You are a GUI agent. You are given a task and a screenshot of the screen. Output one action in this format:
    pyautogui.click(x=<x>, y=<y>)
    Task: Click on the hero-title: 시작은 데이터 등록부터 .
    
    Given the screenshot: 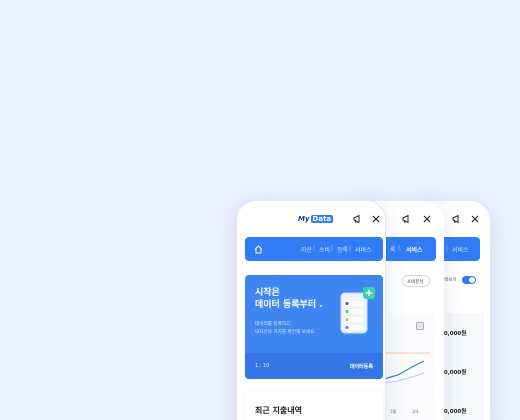 What is the action you would take?
    pyautogui.click(x=289, y=299)
    